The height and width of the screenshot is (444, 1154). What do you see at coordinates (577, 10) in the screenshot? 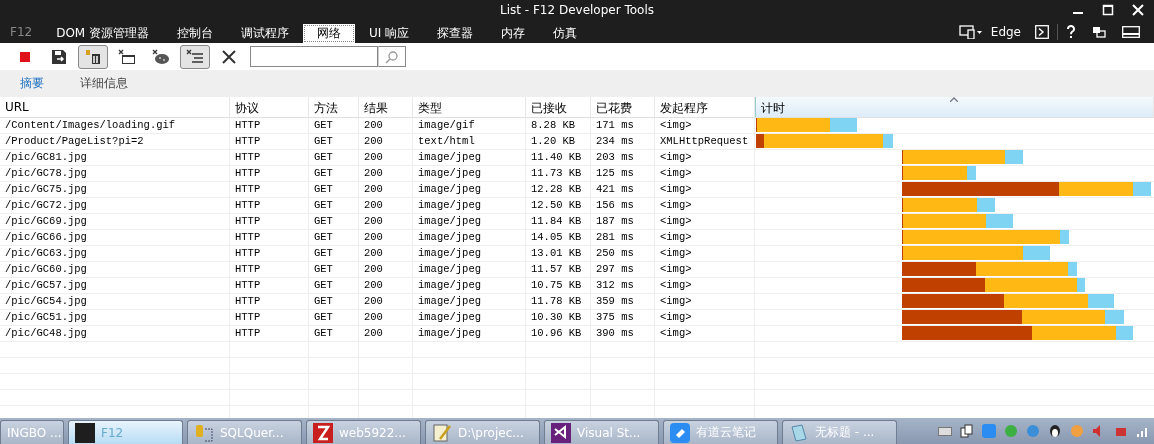
I see `window-title: List - F12 Developer Tools` at bounding box center [577, 10].